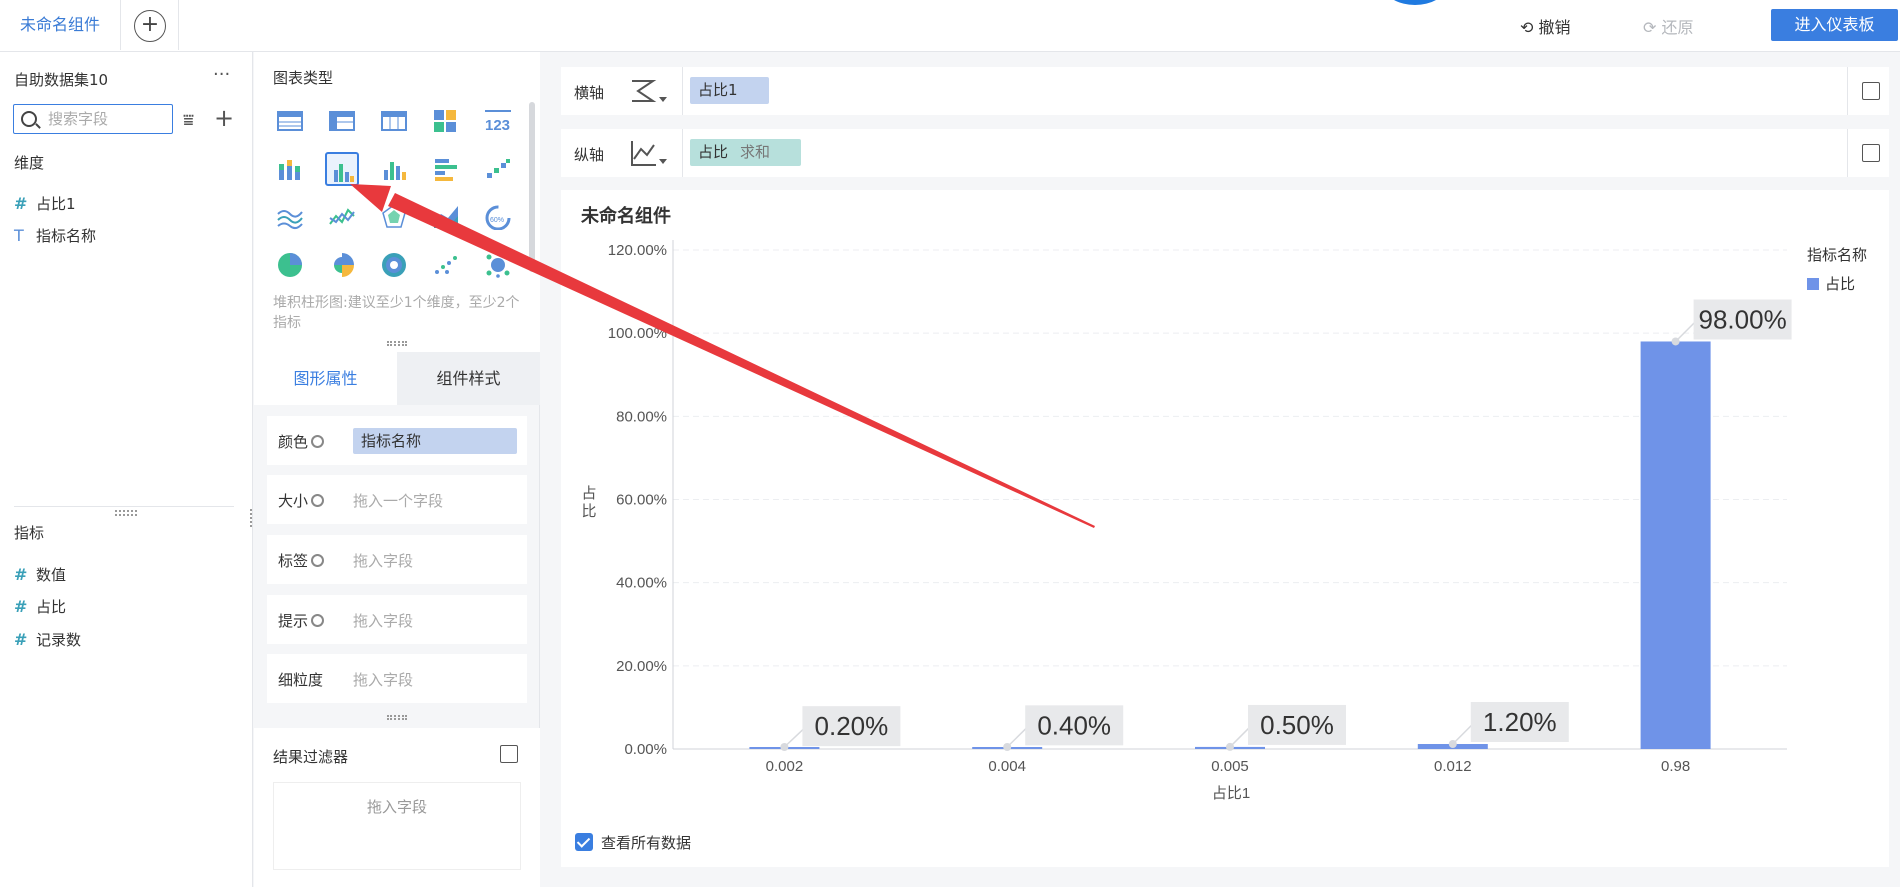  I want to click on filter-settings-icon, so click(509, 754).